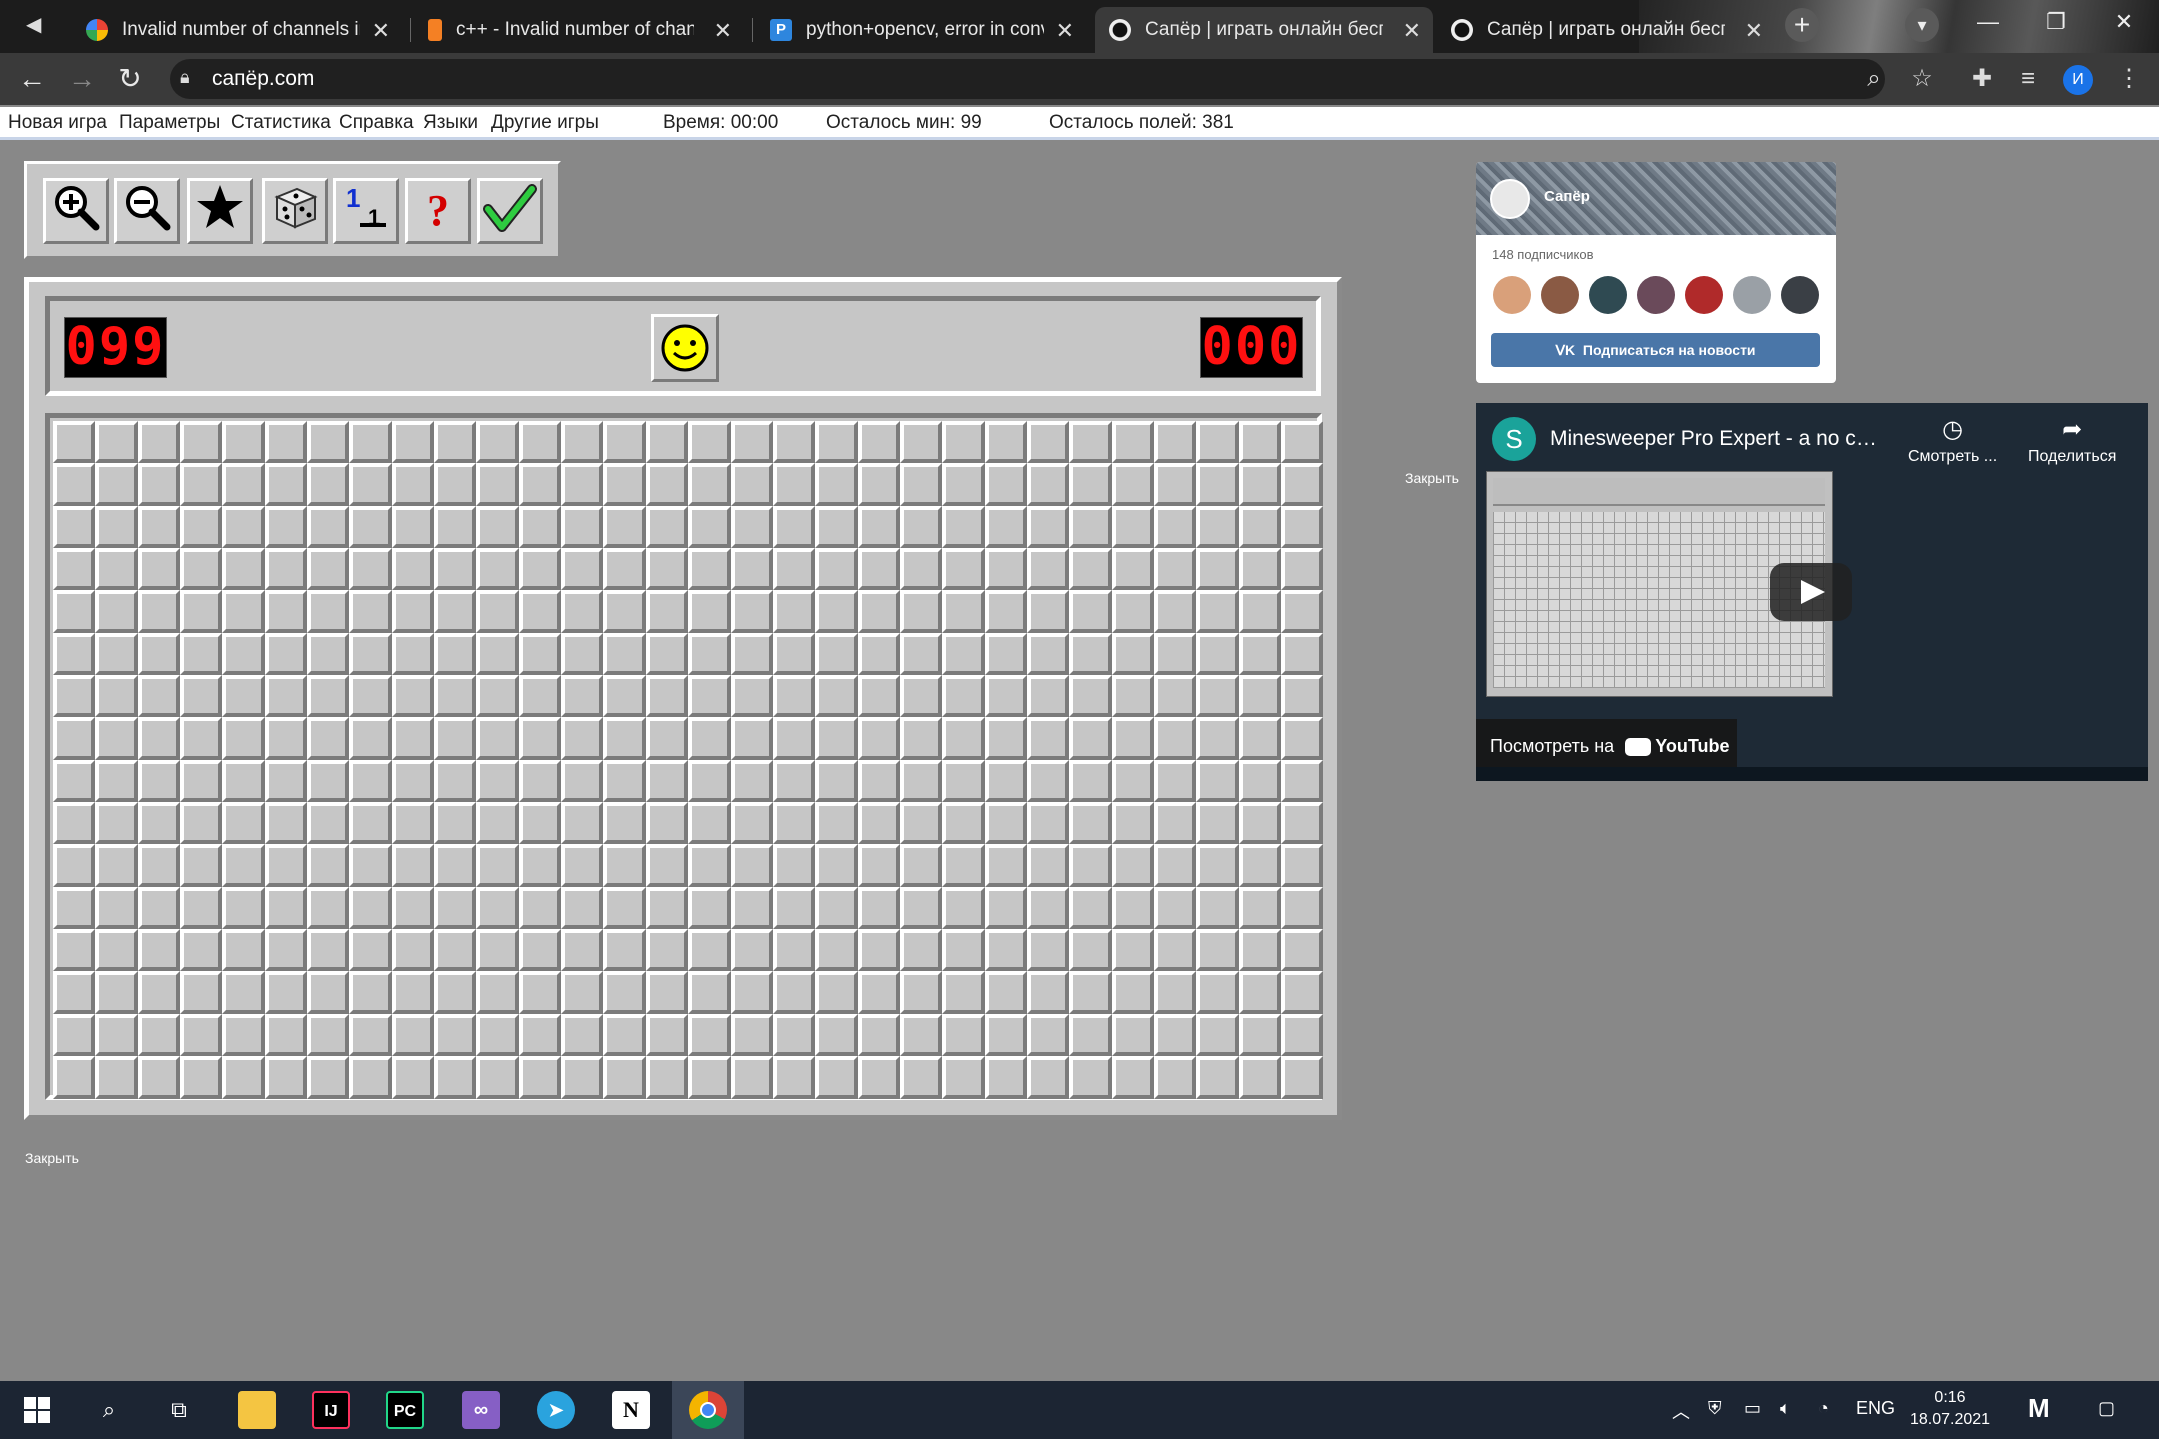 The height and width of the screenshot is (1439, 2159). Describe the element at coordinates (1606, 30) in the screenshot. I see `tab-5: Сапёр | играть онлайн беспла ✕` at that location.